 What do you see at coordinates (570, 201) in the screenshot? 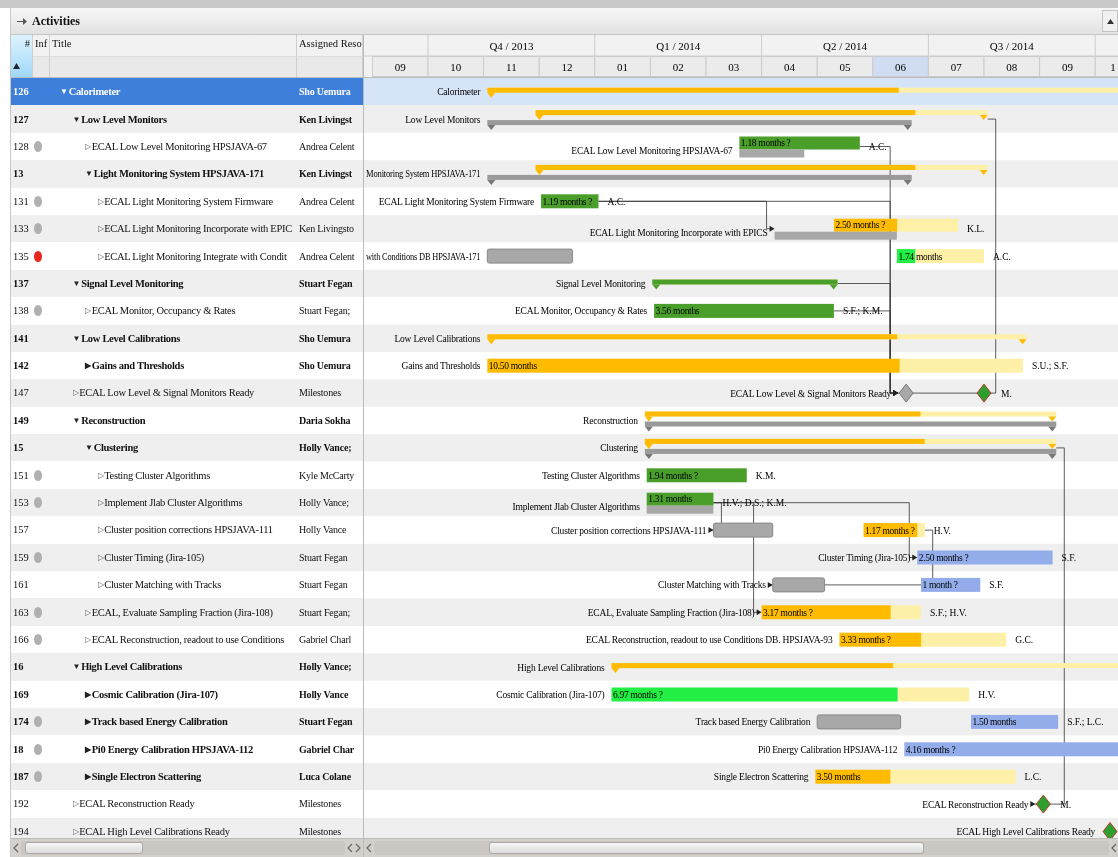
I see `task-bar: 1.19 months ?` at bounding box center [570, 201].